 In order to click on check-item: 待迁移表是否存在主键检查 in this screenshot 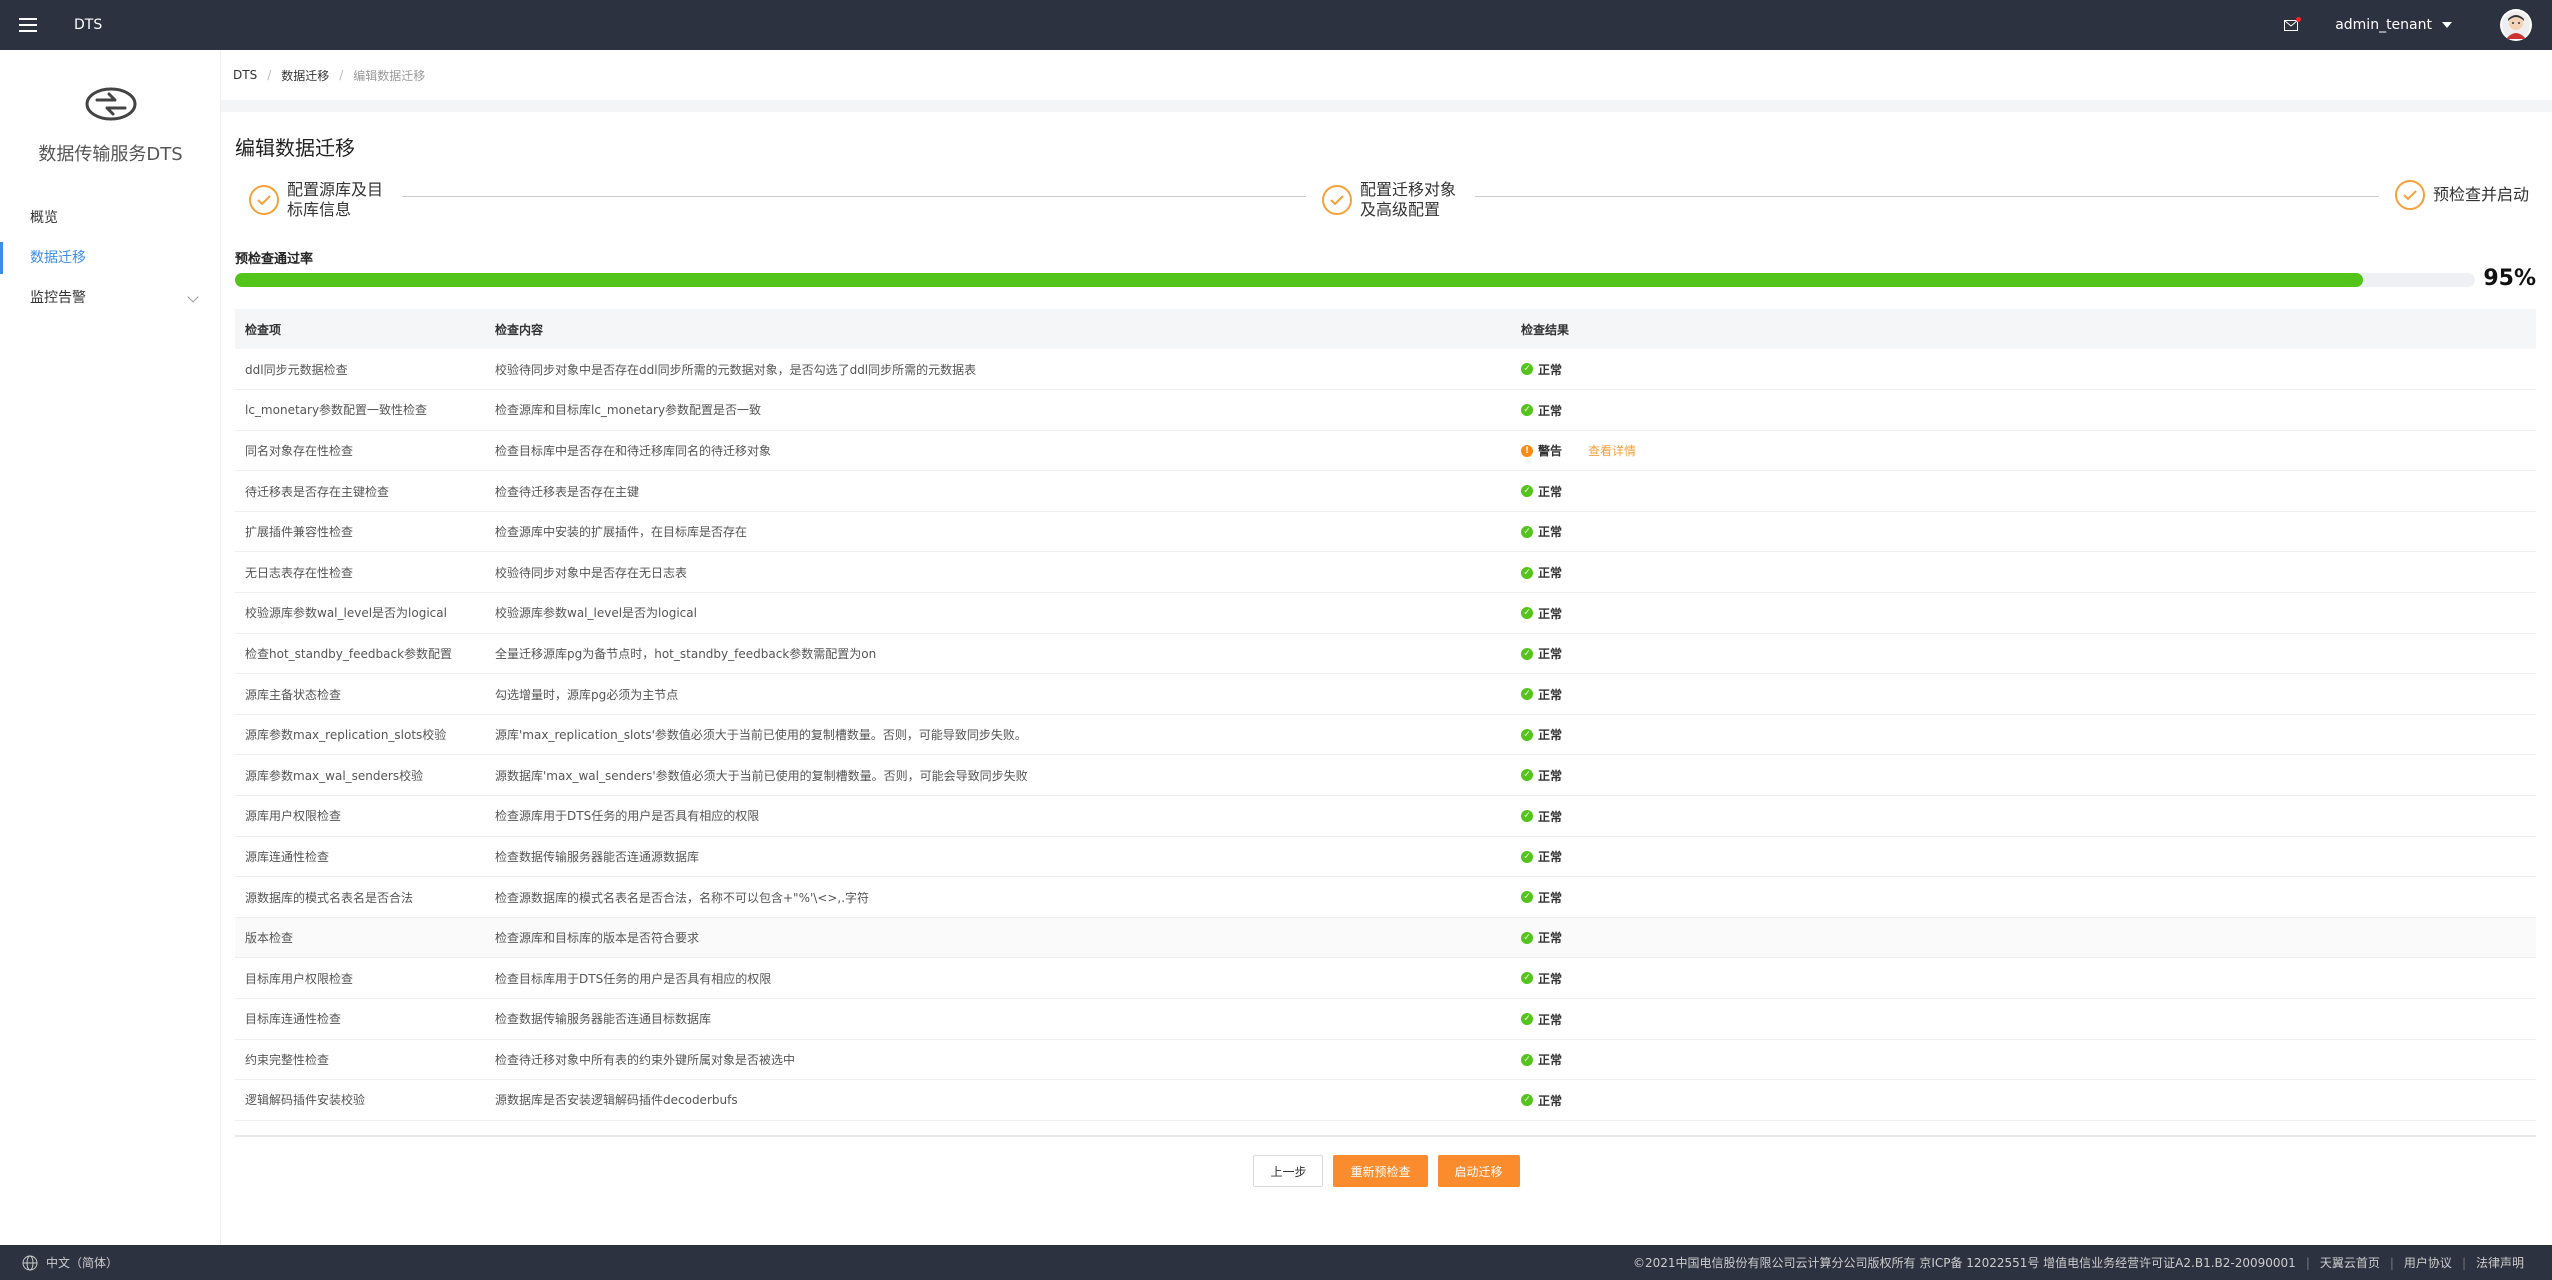, I will do `click(360, 491)`.